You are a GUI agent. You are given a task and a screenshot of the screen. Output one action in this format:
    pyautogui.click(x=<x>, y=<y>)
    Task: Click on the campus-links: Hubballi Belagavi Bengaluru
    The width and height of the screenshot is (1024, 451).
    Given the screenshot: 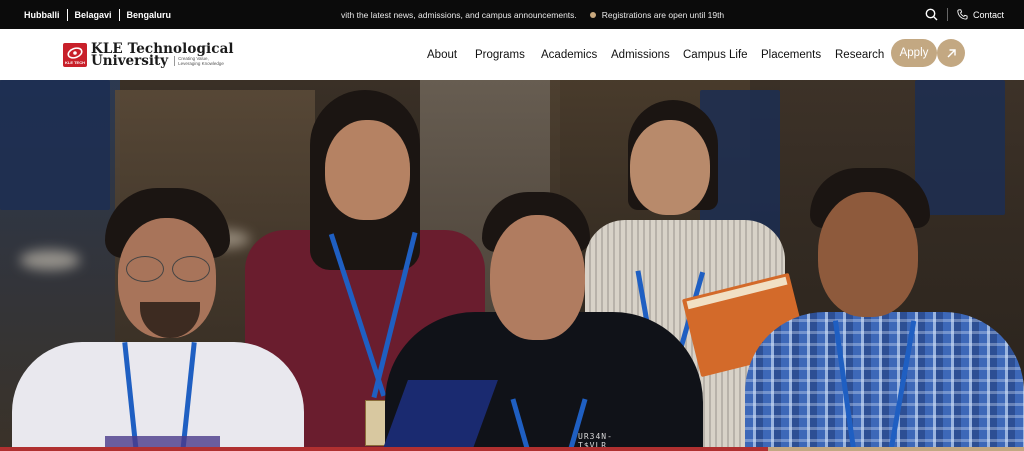 What is the action you would take?
    pyautogui.click(x=97, y=14)
    